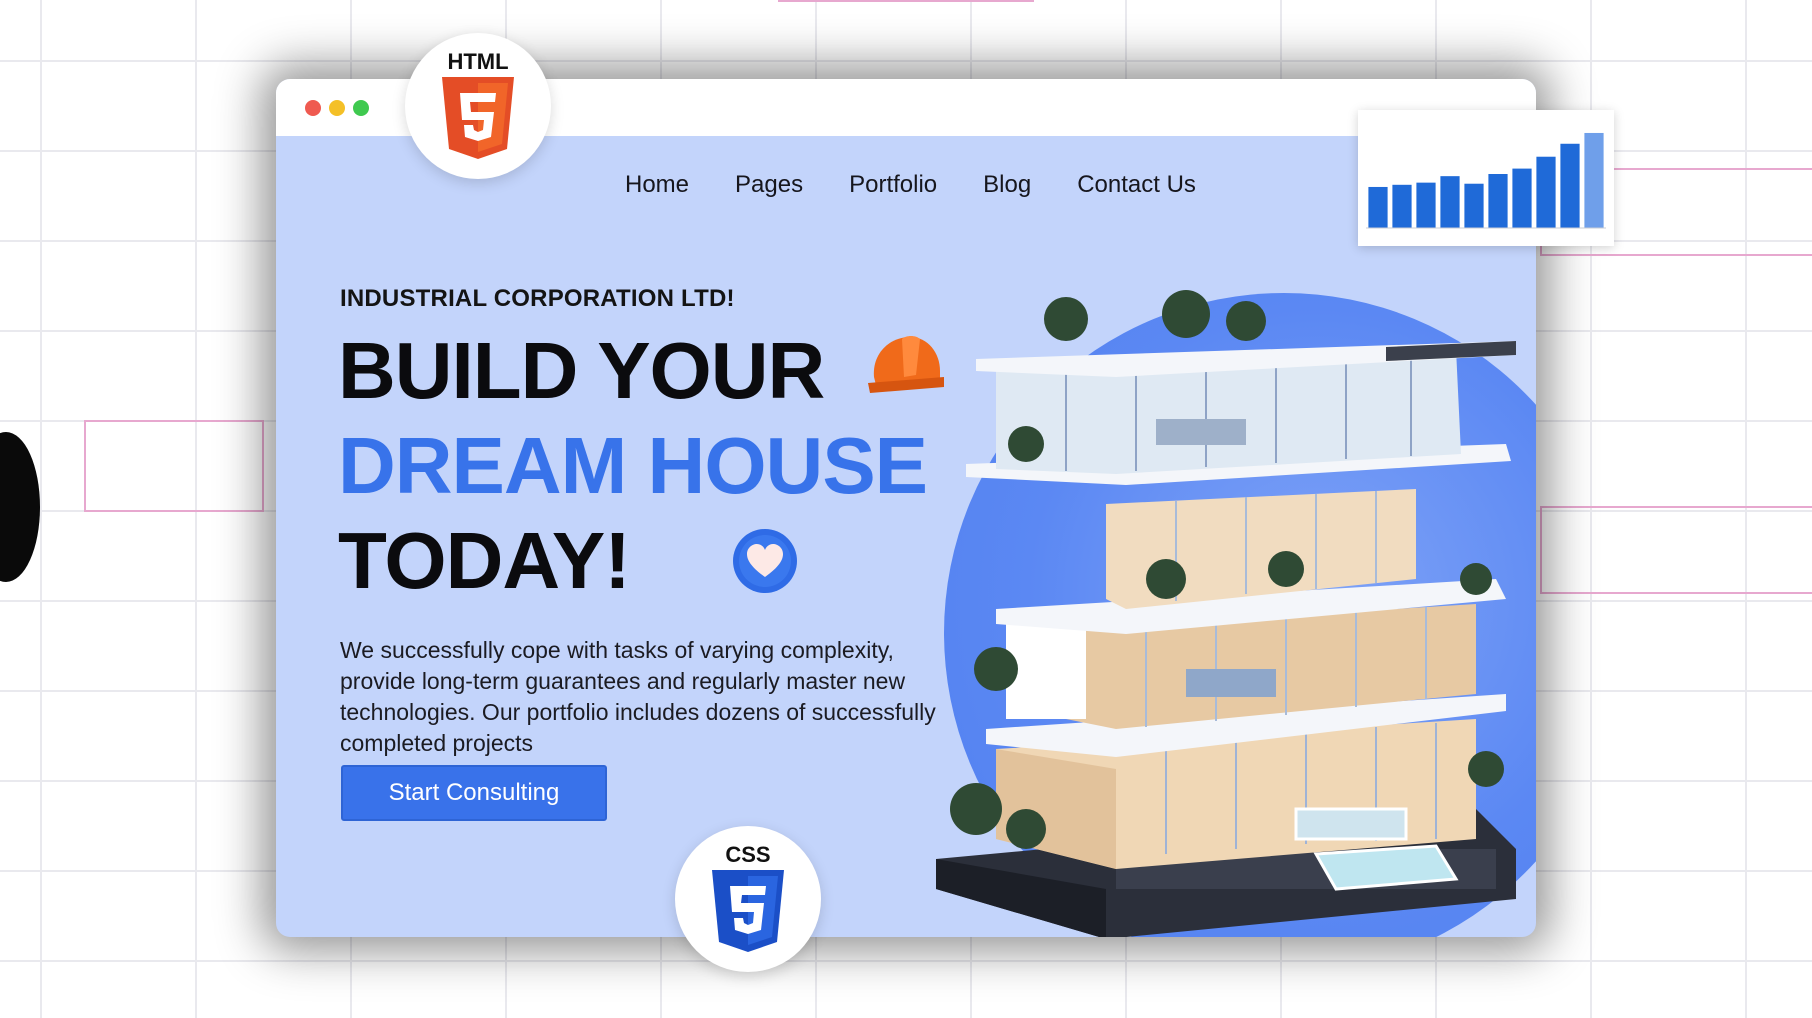  Describe the element at coordinates (633, 465) in the screenshot. I see `hero-headline-line-2: DREAM HOUSE` at that location.